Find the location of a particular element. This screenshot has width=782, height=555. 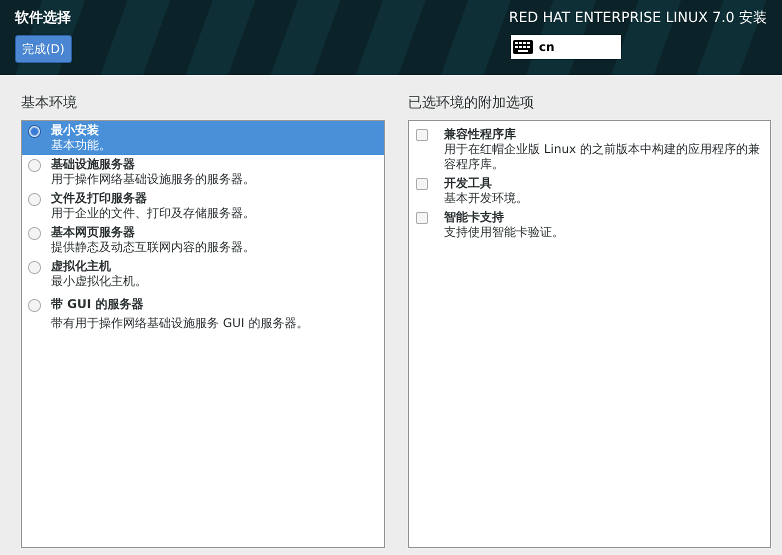

keyboard-layout-field: cn is located at coordinates (565, 47).